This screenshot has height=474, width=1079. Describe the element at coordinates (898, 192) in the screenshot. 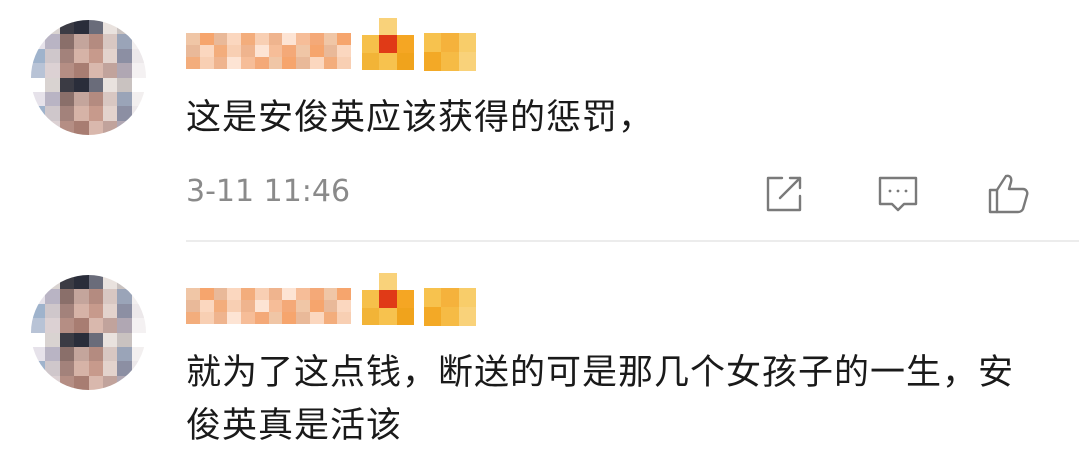

I see `comment-bubble-icon` at that location.